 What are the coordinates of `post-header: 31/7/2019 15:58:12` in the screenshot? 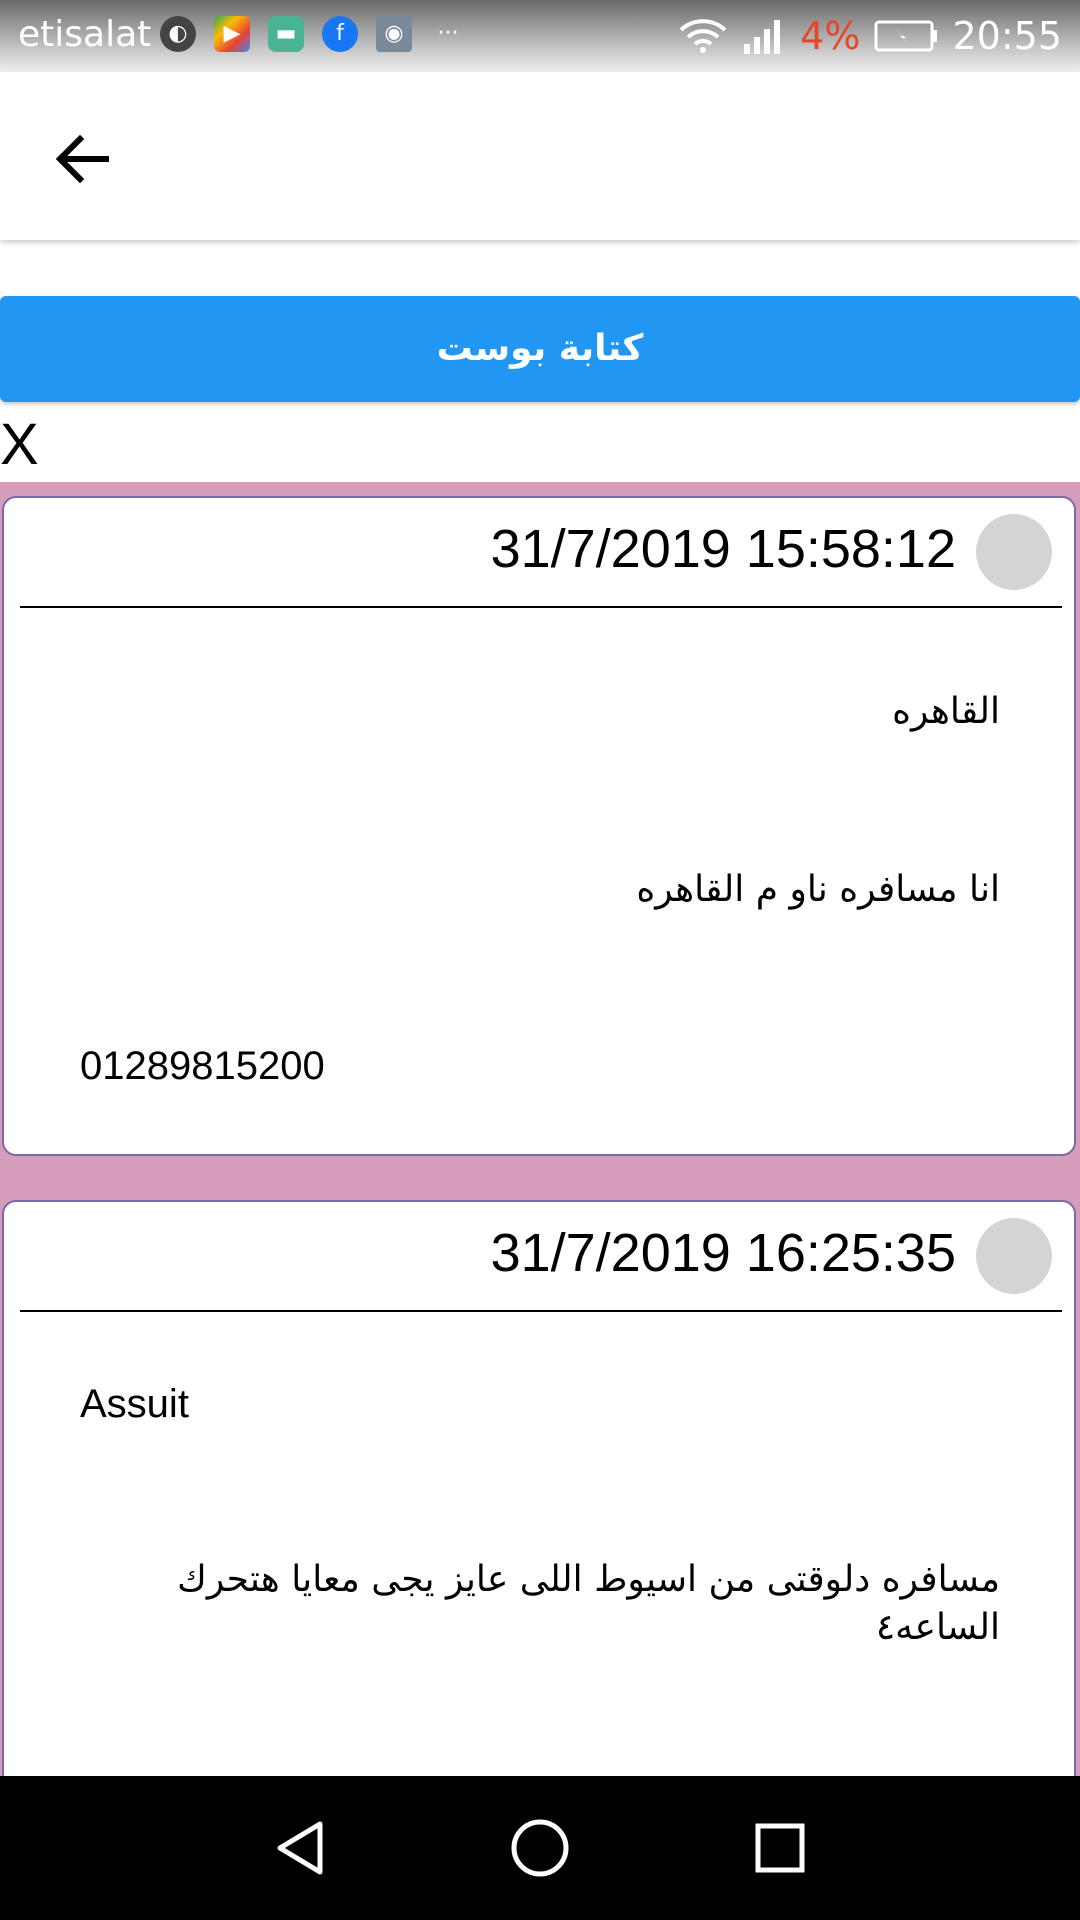 It's located at (539, 553).